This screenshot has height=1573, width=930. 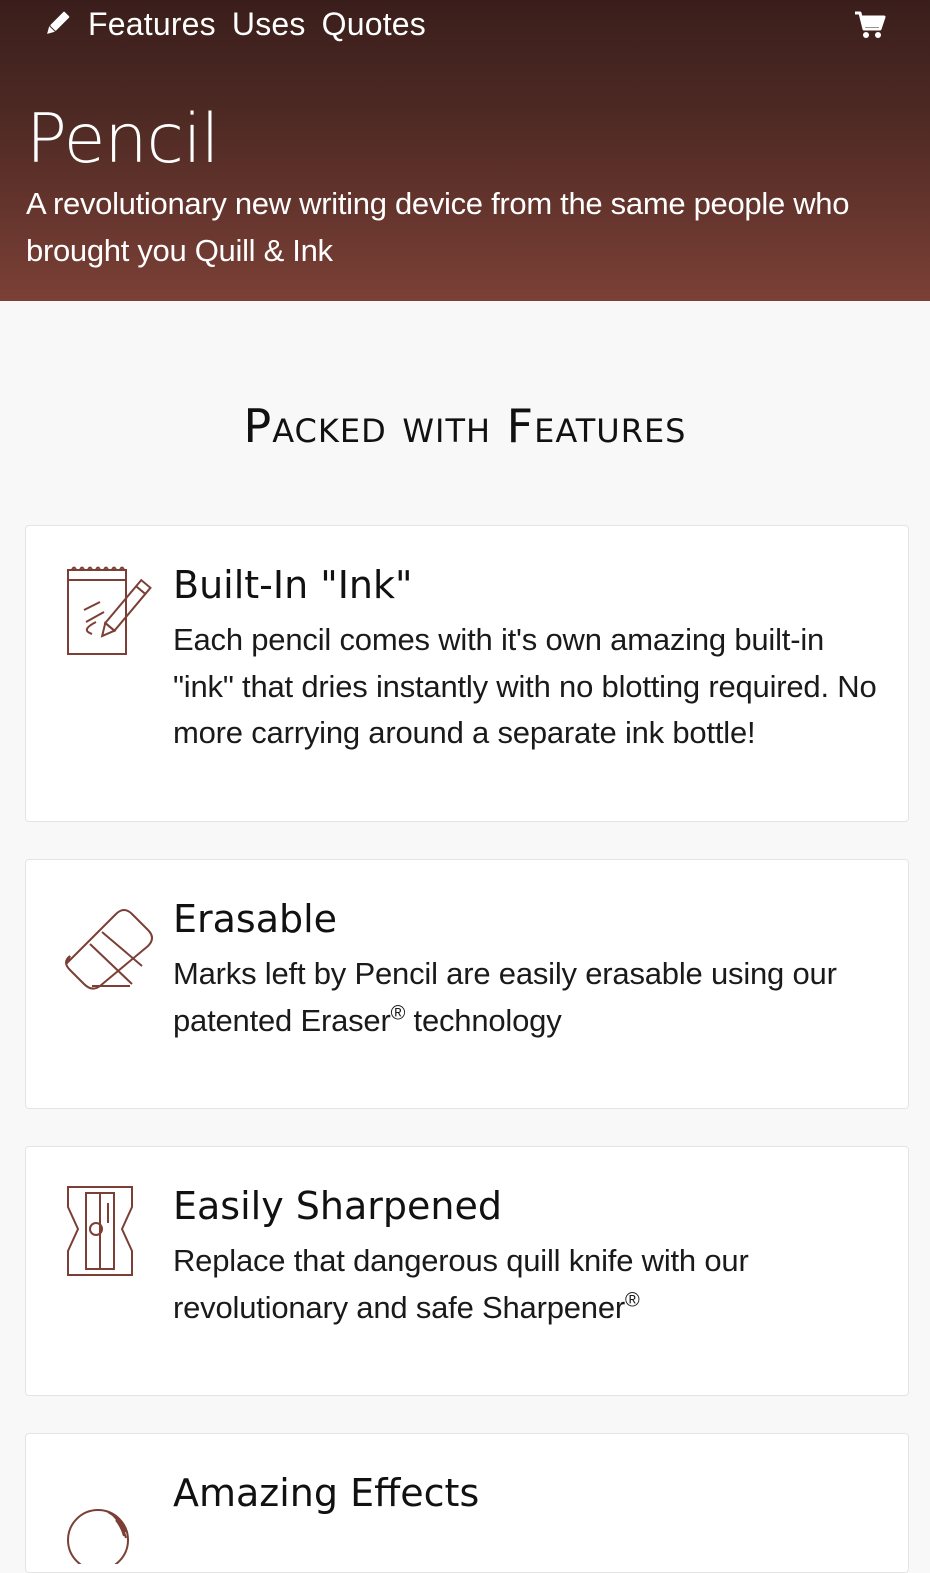 I want to click on feature-title: Amazing Effects, so click(x=326, y=1493).